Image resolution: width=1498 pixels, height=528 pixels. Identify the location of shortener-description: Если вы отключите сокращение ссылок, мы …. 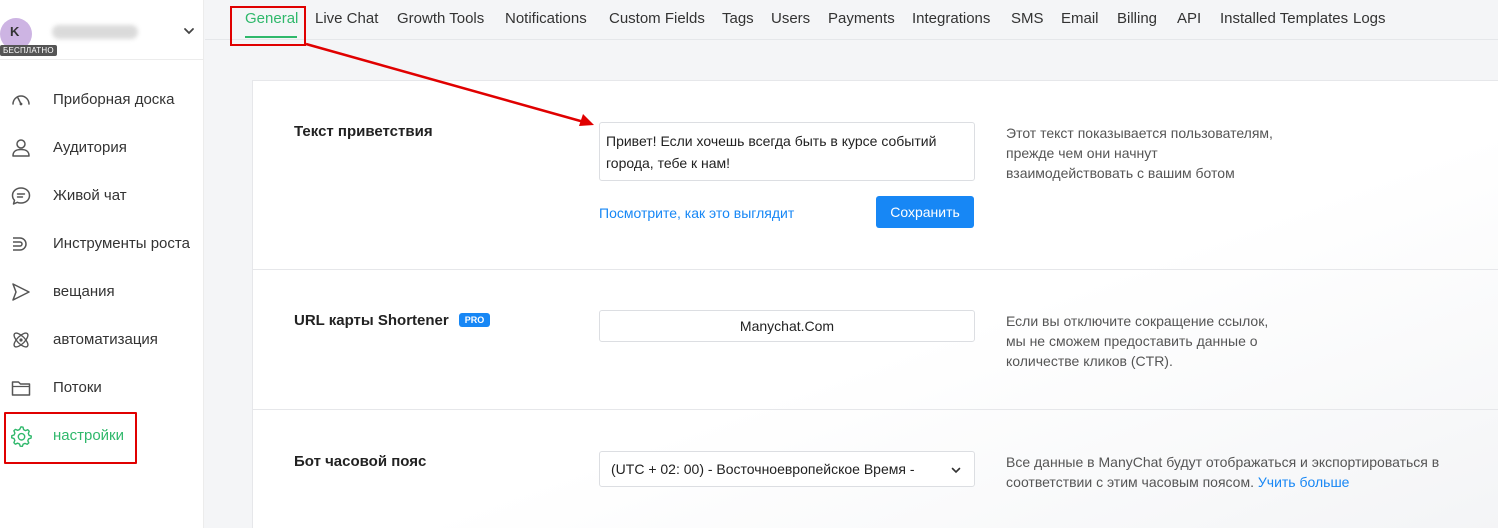
(1137, 341).